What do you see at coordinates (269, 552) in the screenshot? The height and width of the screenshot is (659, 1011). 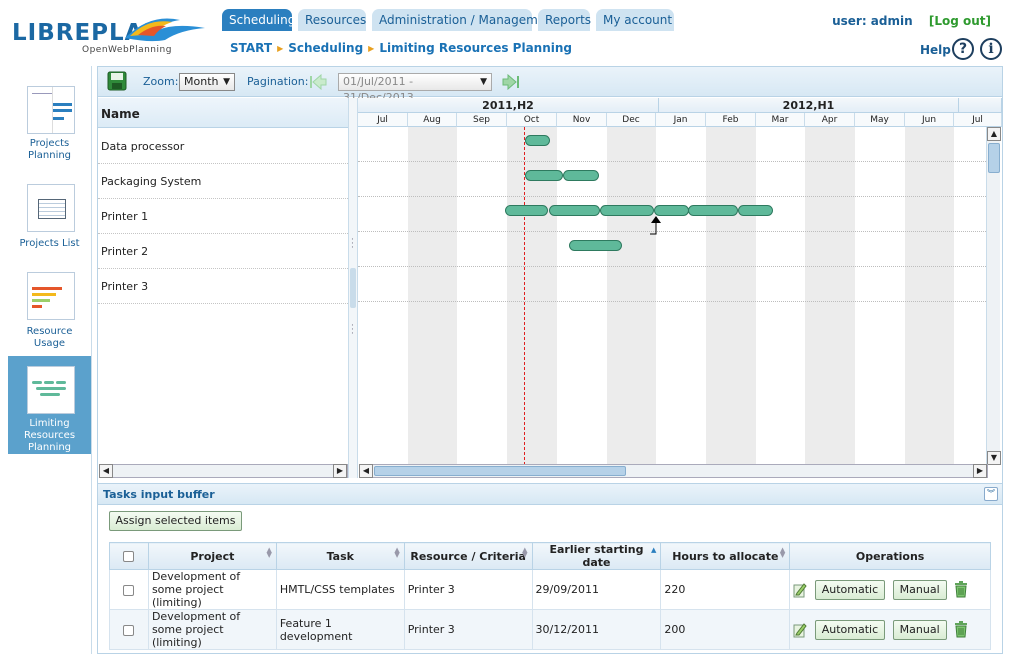 I see `sort-icon: ▲ ▼` at bounding box center [269, 552].